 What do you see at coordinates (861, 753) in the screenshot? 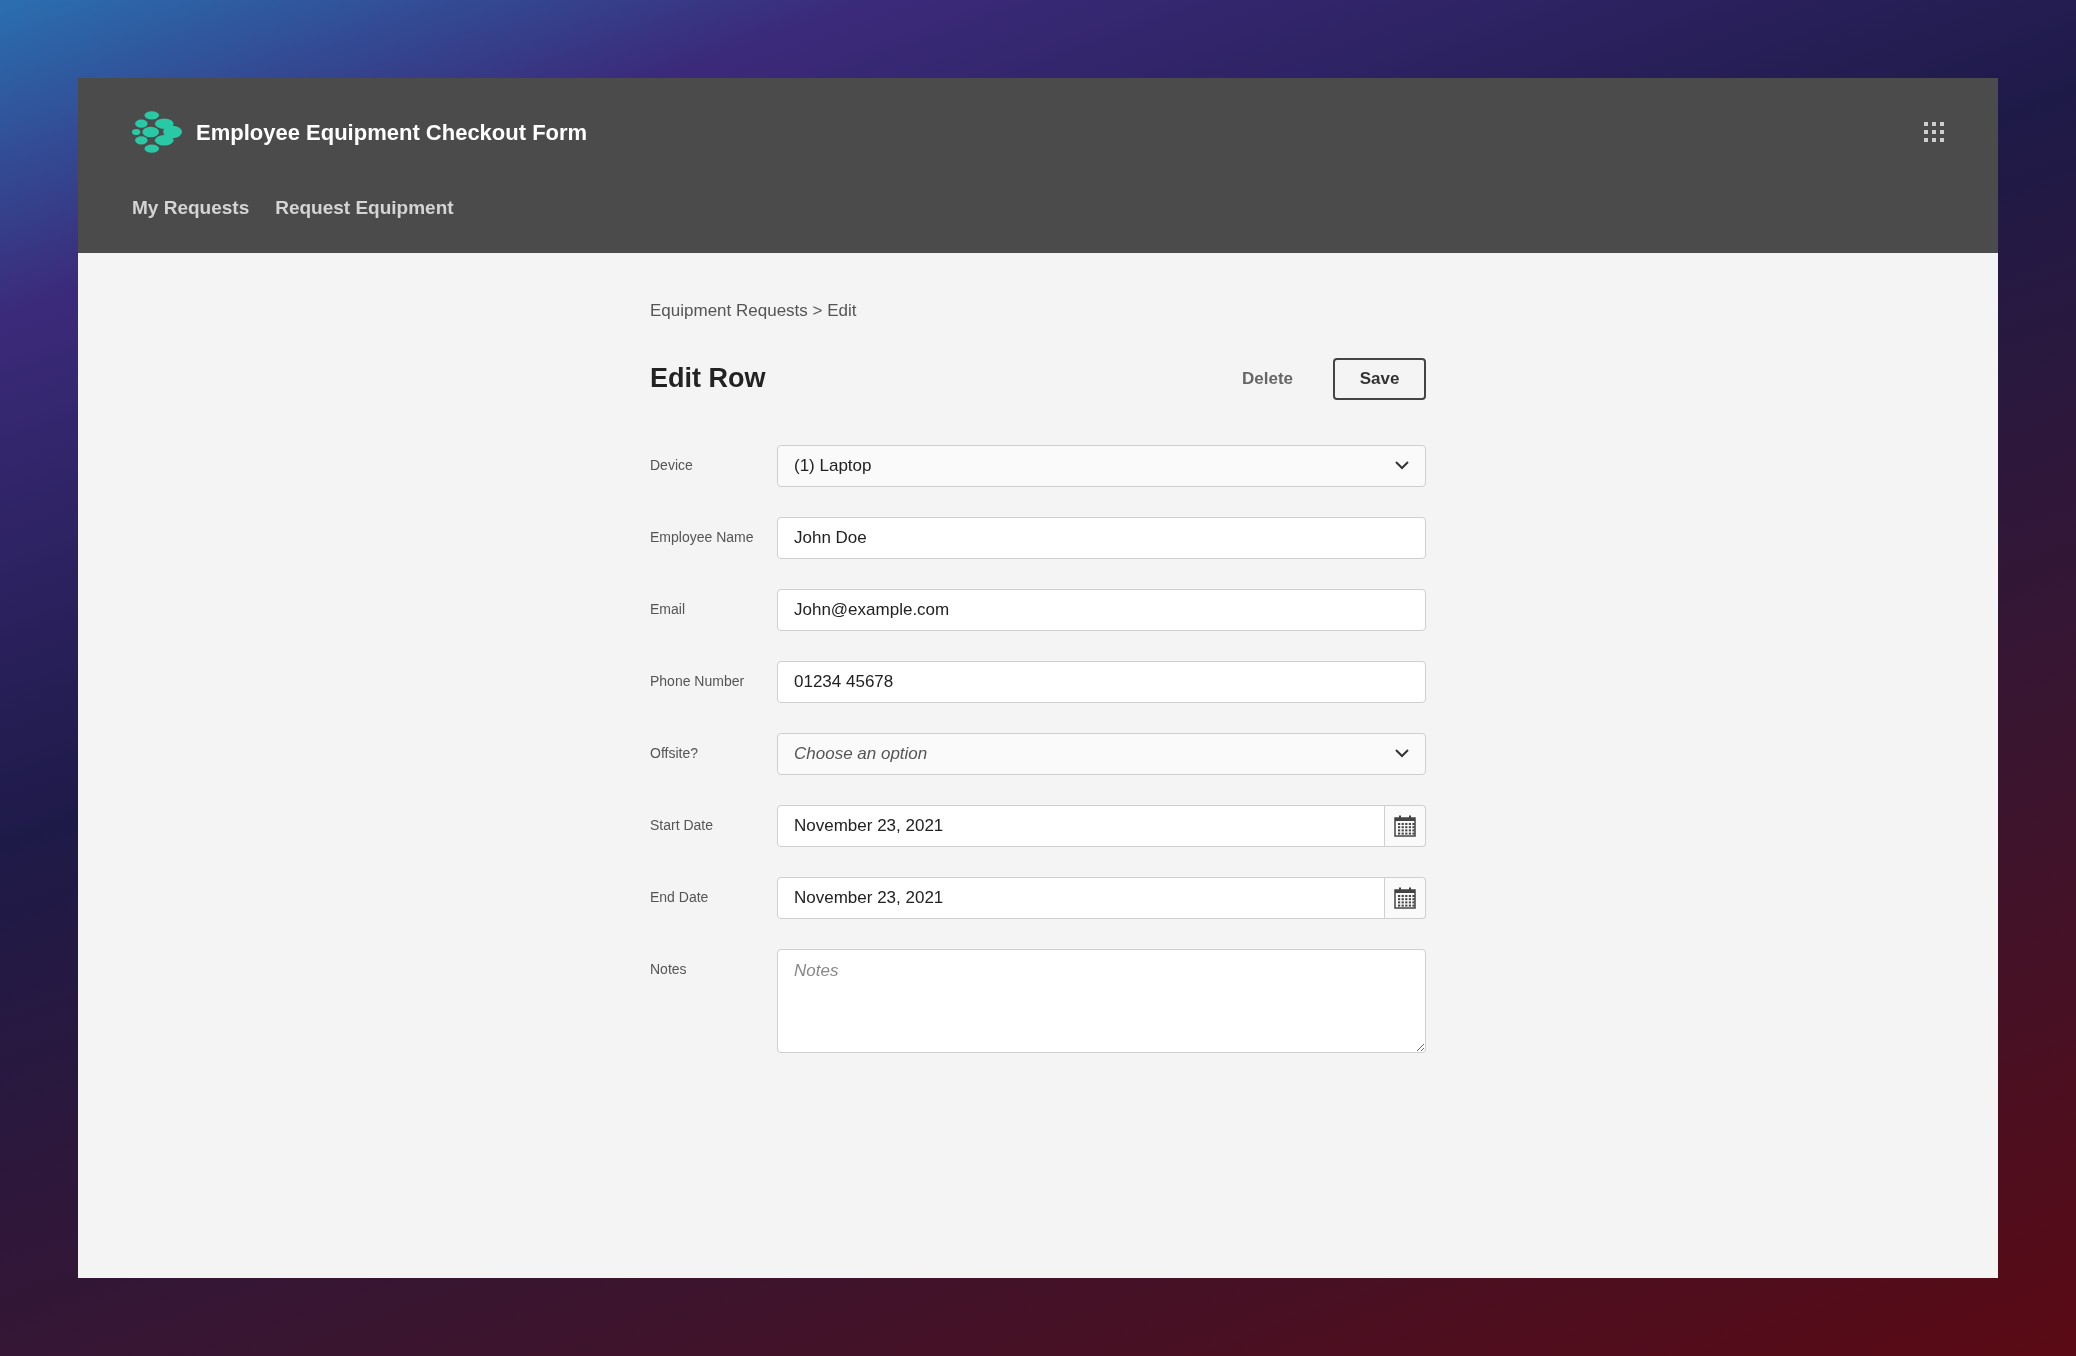
I see `dropdown-placeholder: Choose an option` at bounding box center [861, 753].